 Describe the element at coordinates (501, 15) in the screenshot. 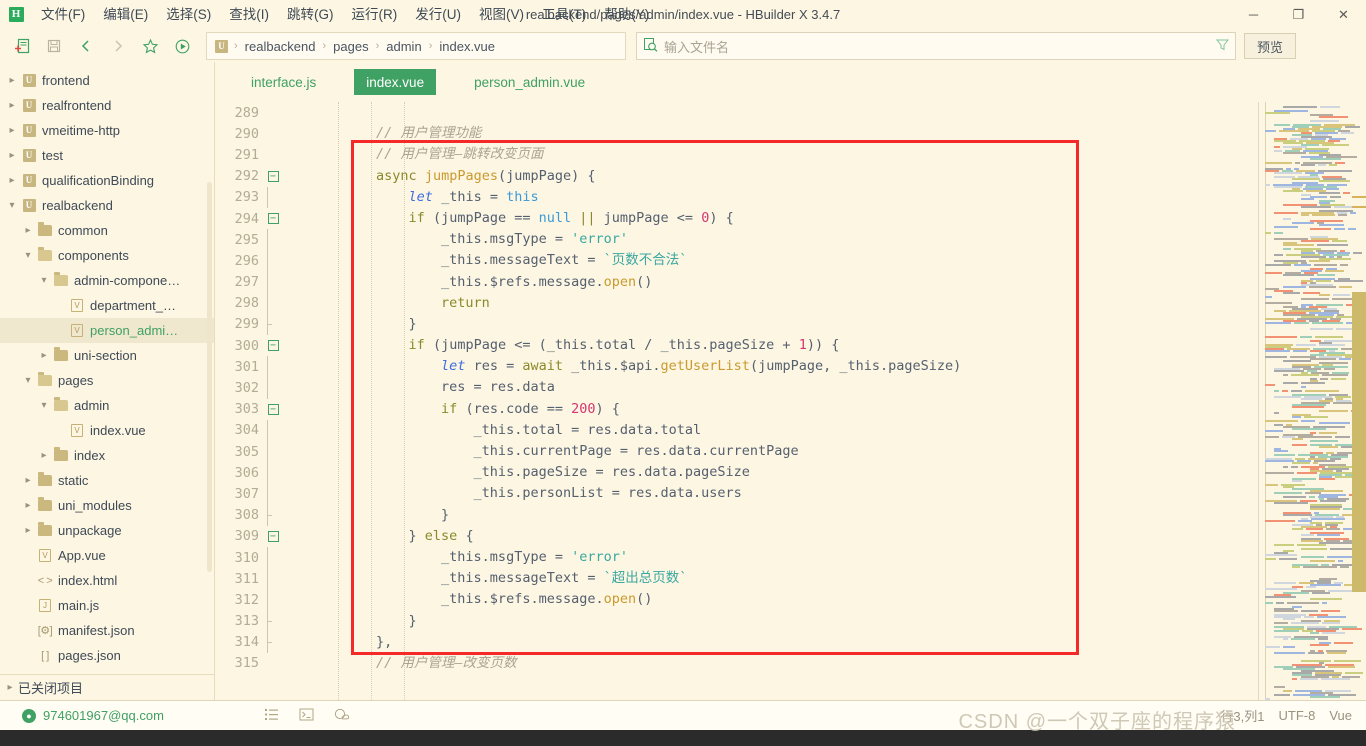

I see `menu-view: 视图(V)` at that location.